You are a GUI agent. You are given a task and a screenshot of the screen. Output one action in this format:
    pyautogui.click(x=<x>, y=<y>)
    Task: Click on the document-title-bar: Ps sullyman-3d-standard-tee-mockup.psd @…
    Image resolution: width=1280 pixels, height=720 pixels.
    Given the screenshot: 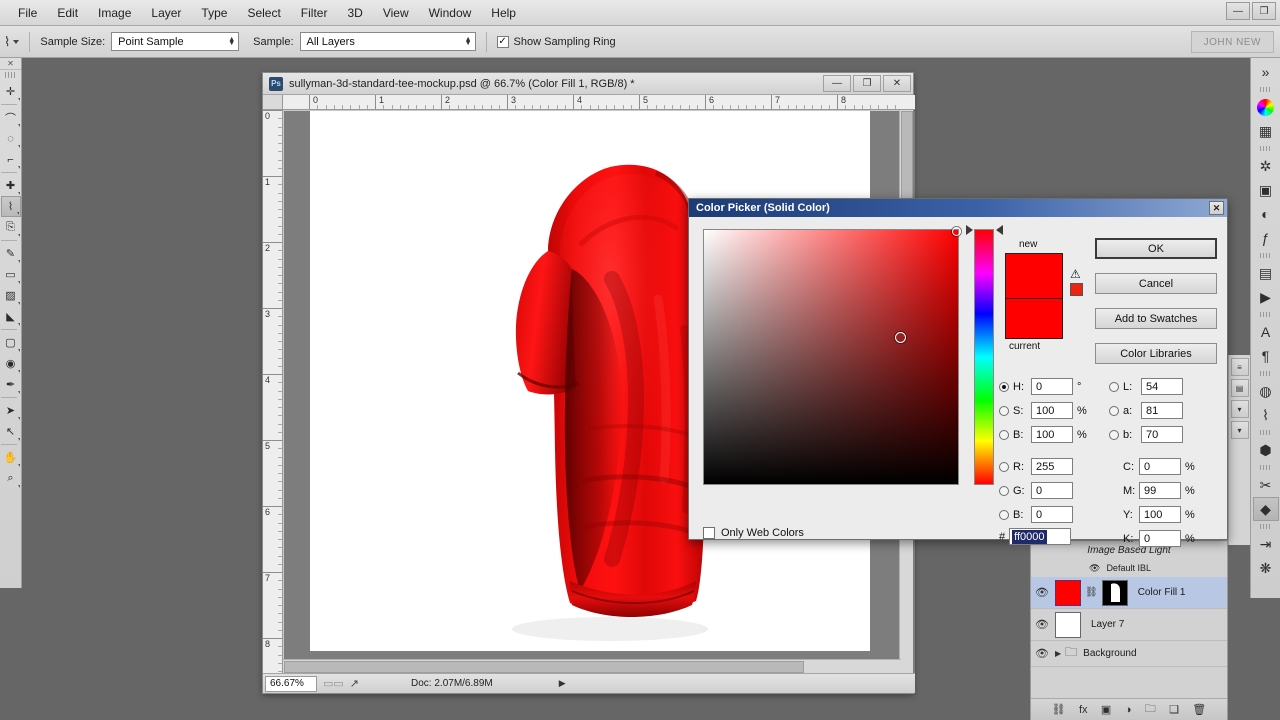 What is the action you would take?
    pyautogui.click(x=588, y=84)
    